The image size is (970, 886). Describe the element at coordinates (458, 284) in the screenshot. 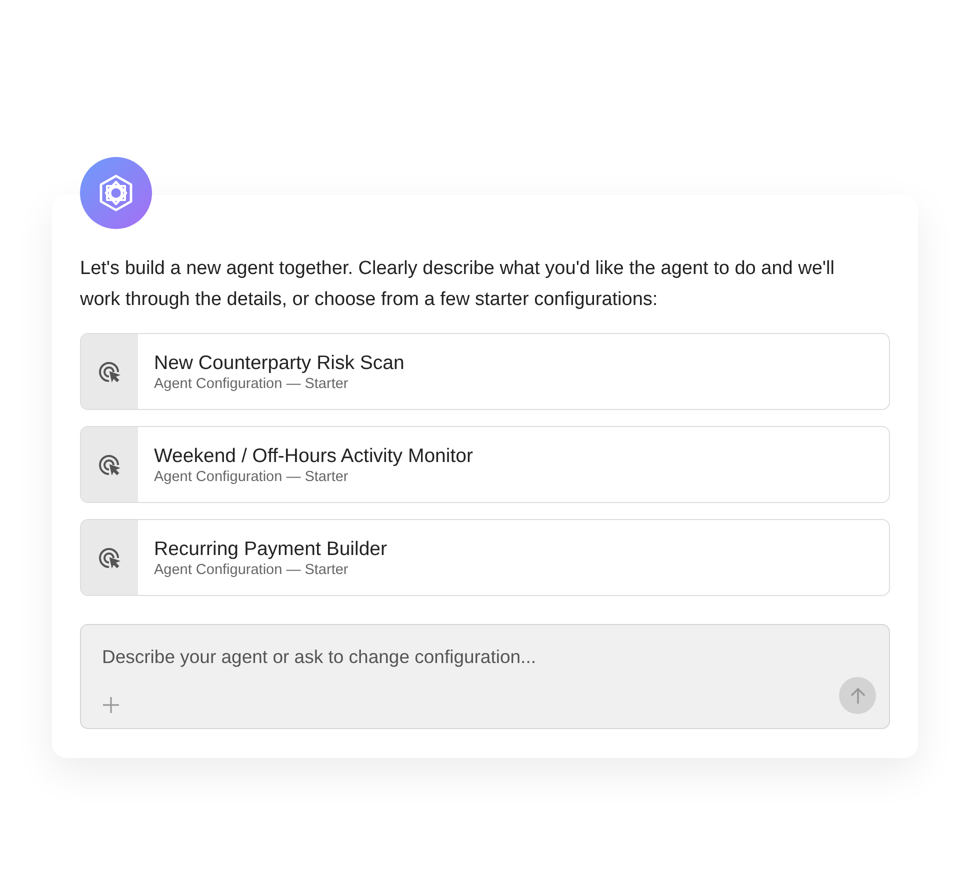

I see `intro-text: Let's build a new agent together. Clearly describe what you'd like the agent to do and we'll work through the details, or choose from a few starter configurations:` at that location.